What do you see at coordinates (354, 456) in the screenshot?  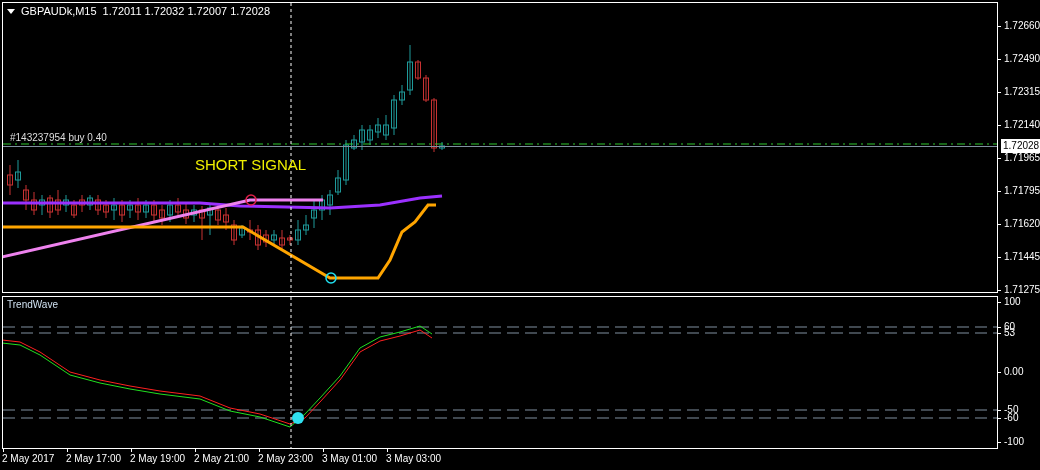 I see `time-tick-label: 3 May 01:00` at bounding box center [354, 456].